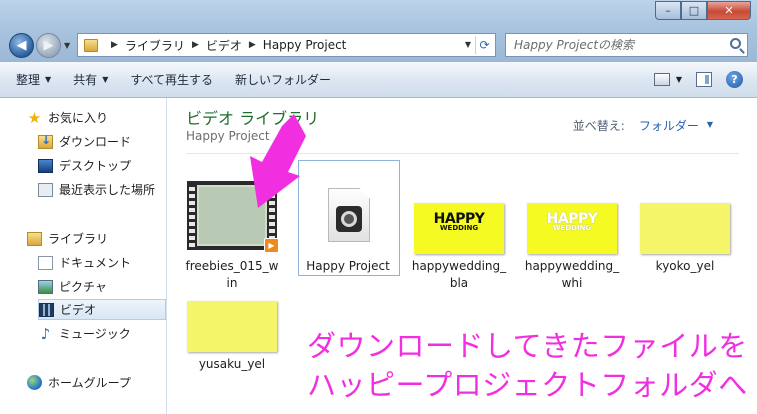  I want to click on breadcrumb-videos: ビデオ, so click(224, 45).